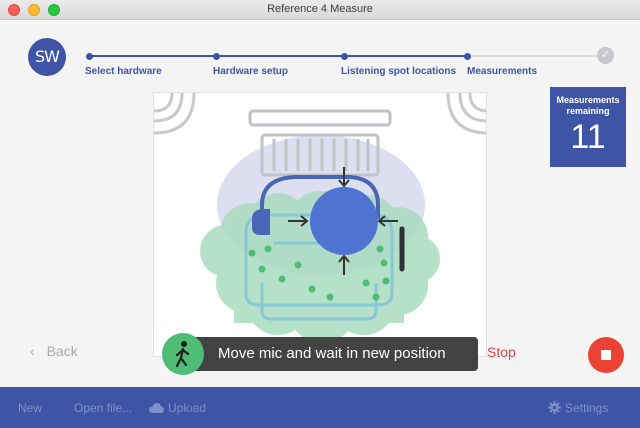 The height and width of the screenshot is (428, 640). Describe the element at coordinates (216, 56) in the screenshot. I see `step-dot-hardware-setup` at that location.